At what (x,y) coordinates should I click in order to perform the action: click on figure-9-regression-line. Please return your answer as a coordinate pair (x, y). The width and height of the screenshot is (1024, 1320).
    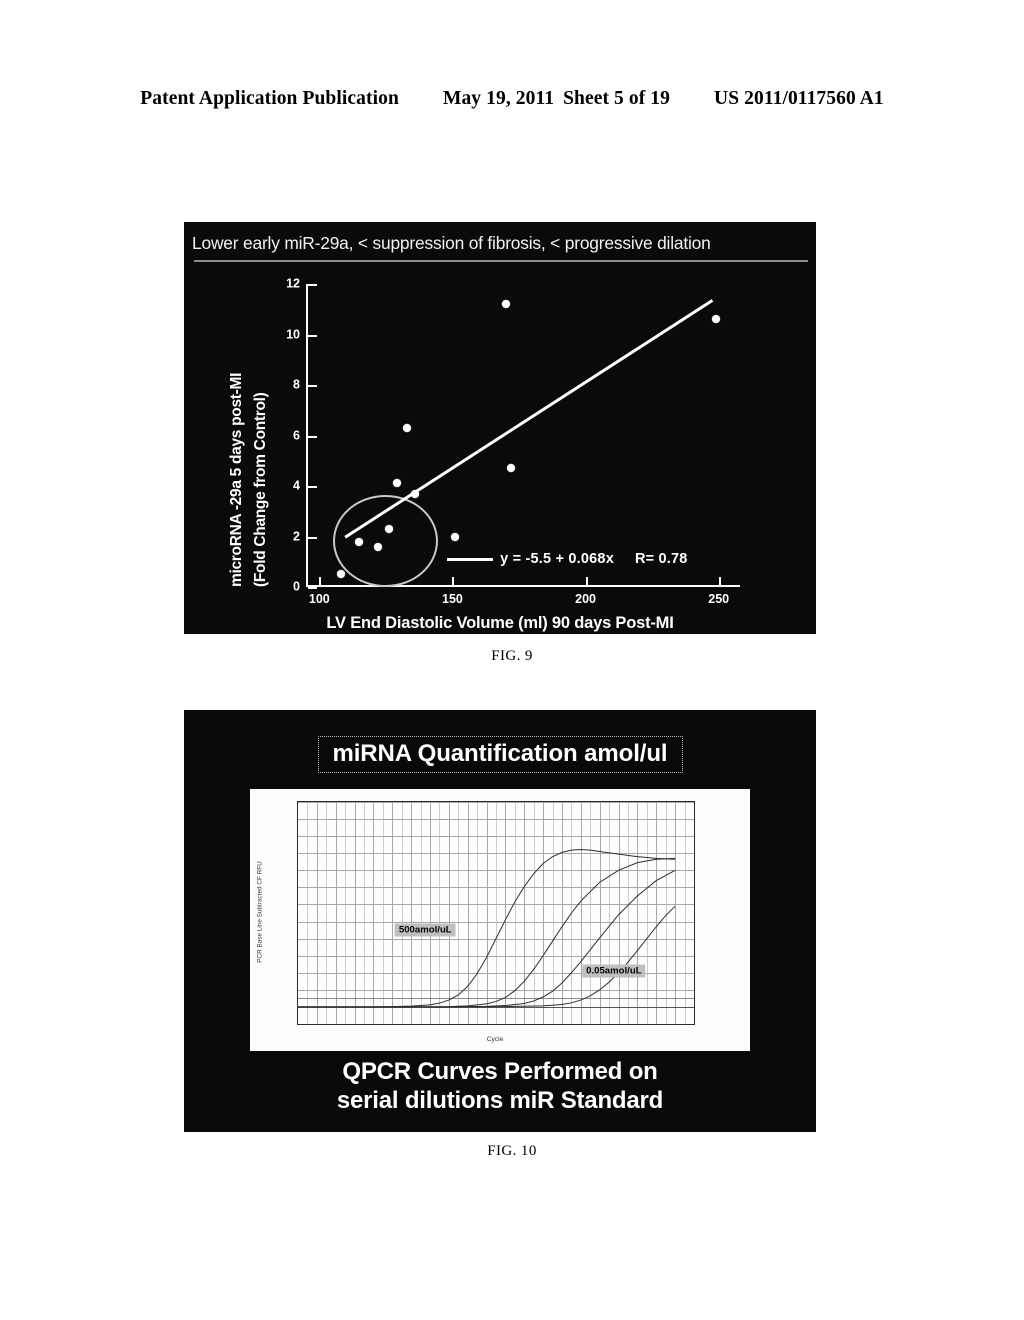
    Looking at the image, I should click on (529, 419).